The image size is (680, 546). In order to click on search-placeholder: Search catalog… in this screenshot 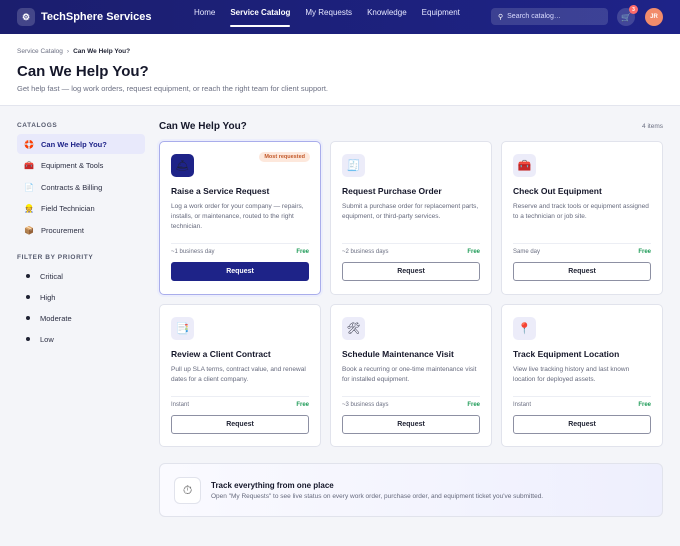, I will do `click(534, 16)`.